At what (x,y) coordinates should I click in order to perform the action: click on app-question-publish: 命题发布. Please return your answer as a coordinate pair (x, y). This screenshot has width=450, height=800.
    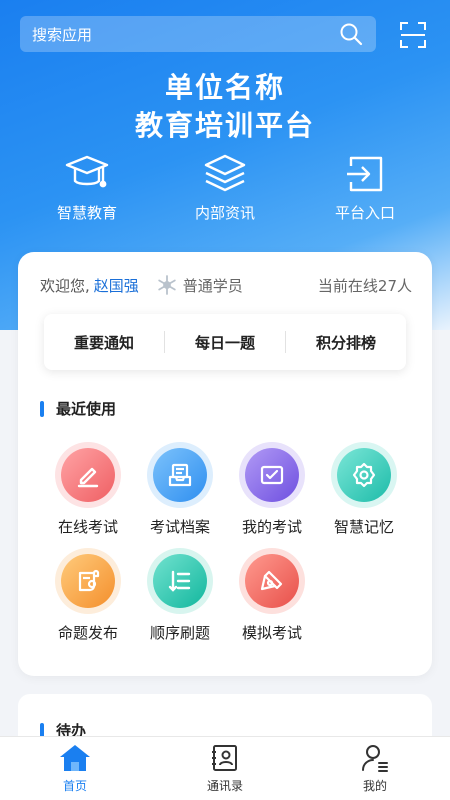
    Looking at the image, I should click on (88, 598).